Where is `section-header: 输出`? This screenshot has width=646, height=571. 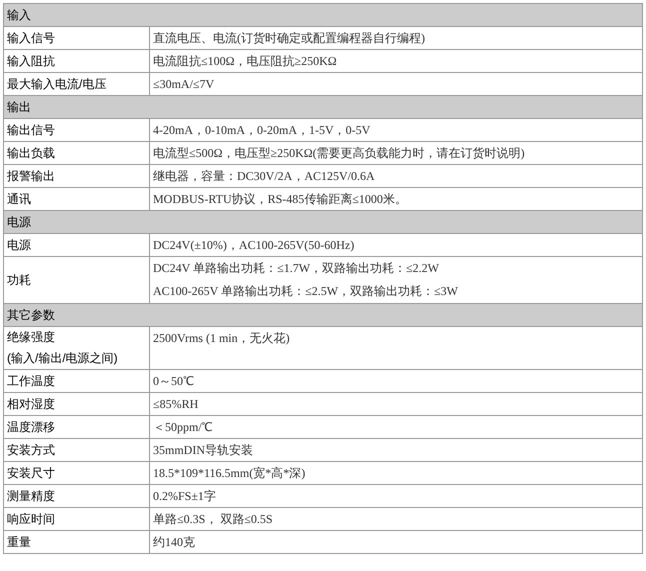 section-header: 输出 is located at coordinates (323, 107).